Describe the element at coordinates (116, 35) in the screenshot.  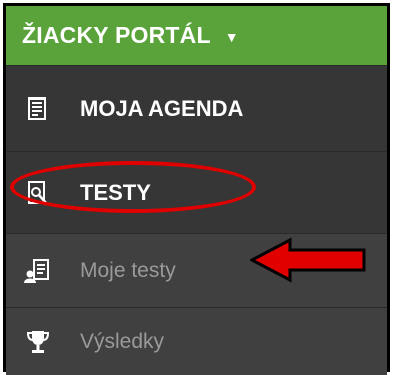
I see `portal-title: ŽIACKY PORTÁL` at that location.